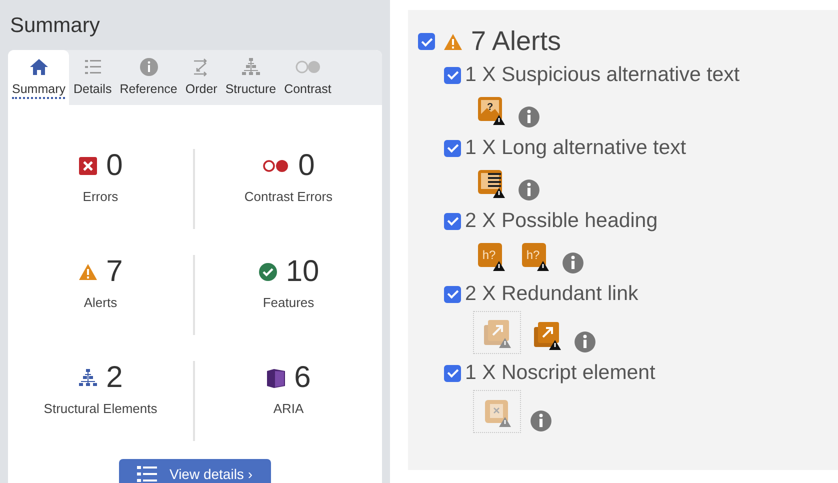 The height and width of the screenshot is (483, 838). Describe the element at coordinates (288, 196) in the screenshot. I see `stat-label: Contrast Errors` at that location.